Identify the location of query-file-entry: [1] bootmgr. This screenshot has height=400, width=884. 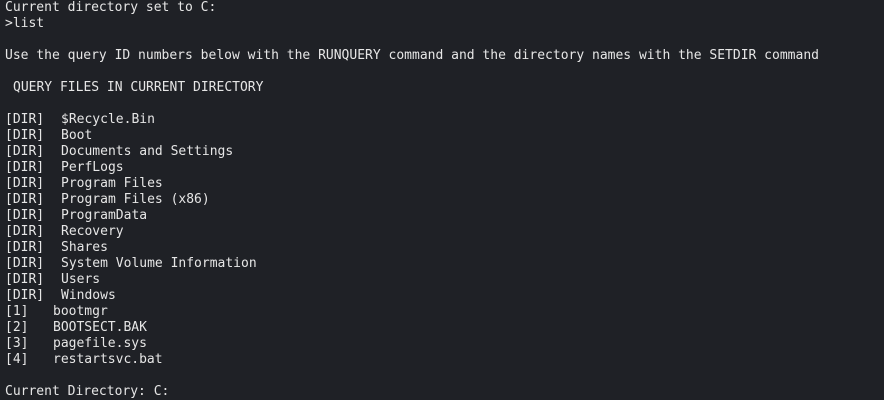
(443, 312).